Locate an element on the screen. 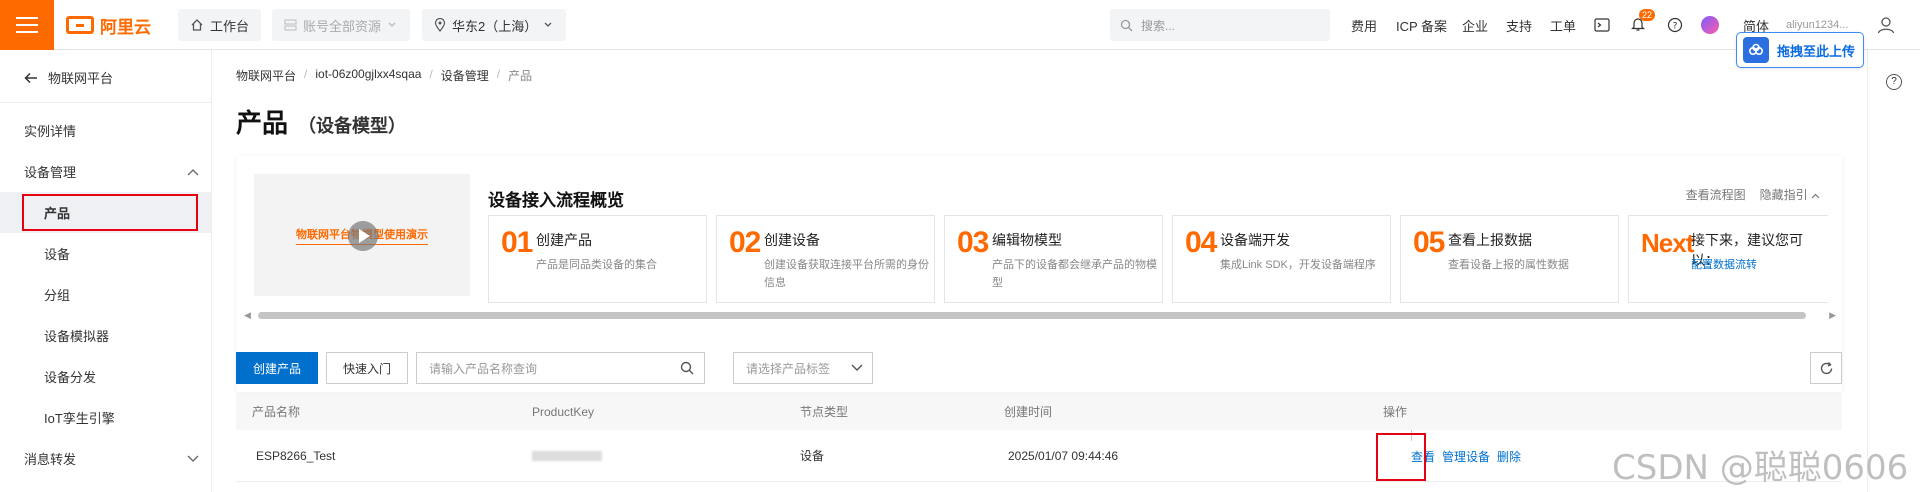  refresh-button is located at coordinates (1826, 368).